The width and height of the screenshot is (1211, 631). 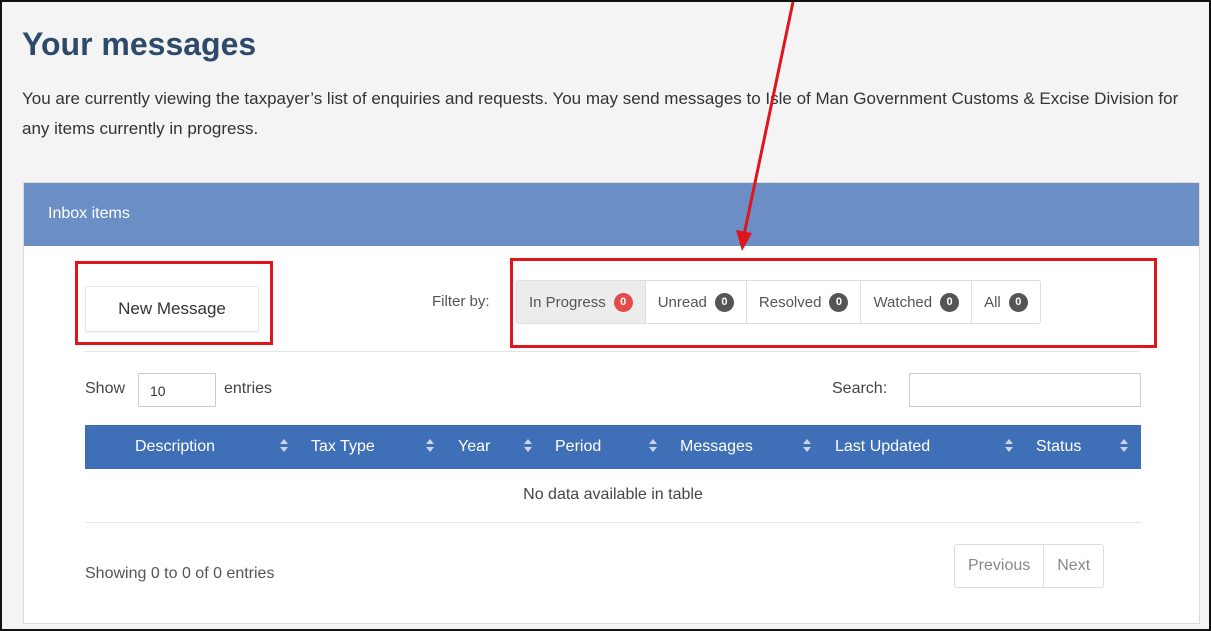 I want to click on column-header-last-updated: Last Updated, so click(x=882, y=447).